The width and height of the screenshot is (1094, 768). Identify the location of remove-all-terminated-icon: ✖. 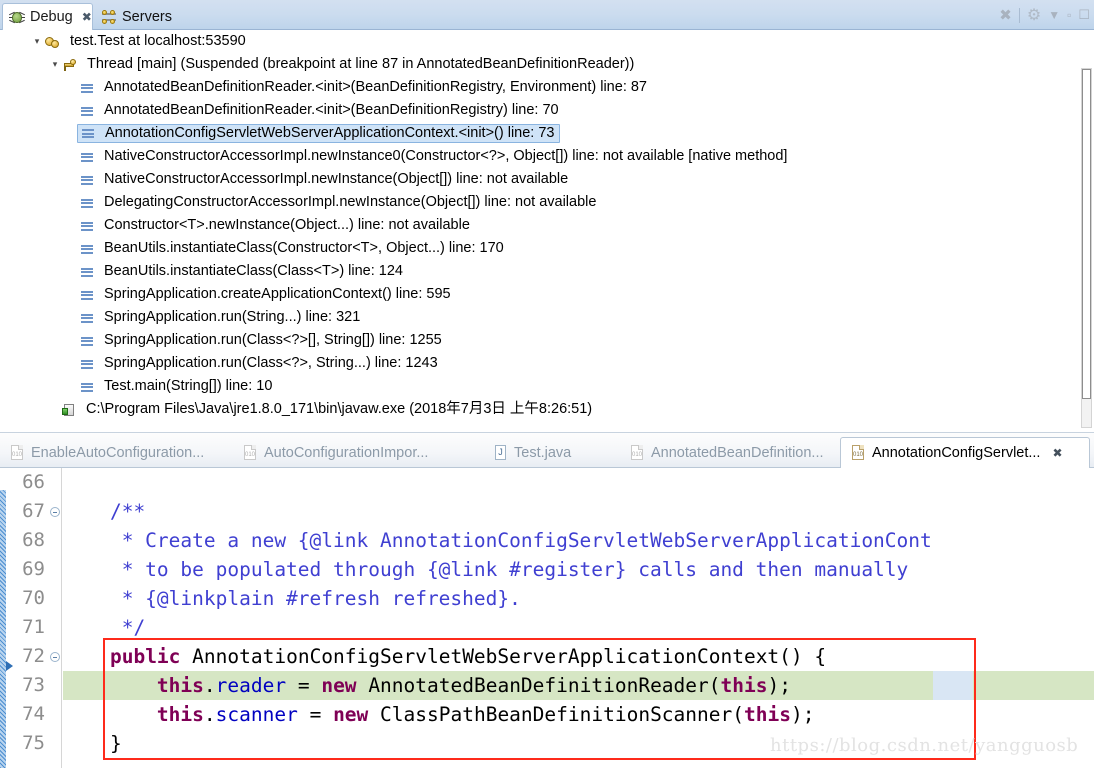
(1005, 15).